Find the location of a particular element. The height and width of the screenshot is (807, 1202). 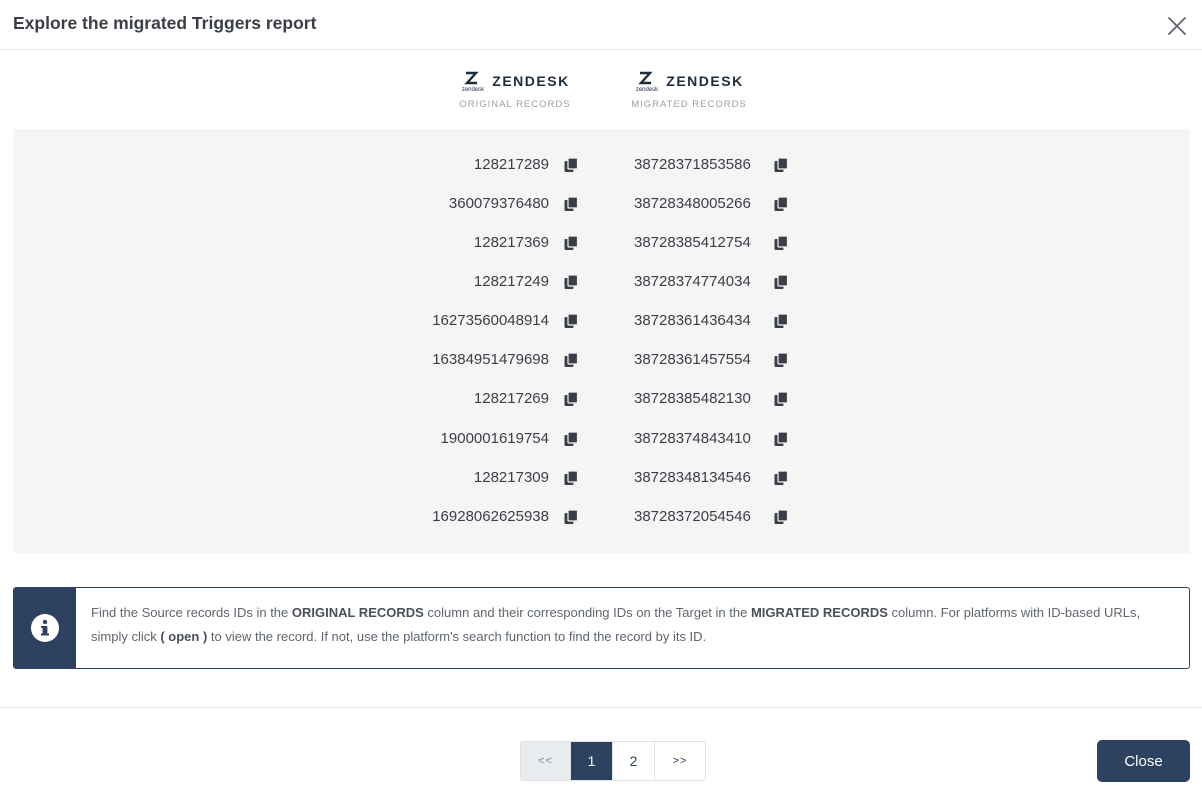

original-brand-logo: zendesk ZENDESK is located at coordinates (515, 81).